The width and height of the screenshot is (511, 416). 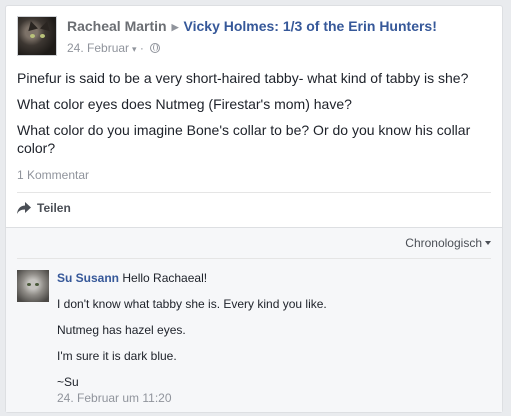 What do you see at coordinates (165, 278) in the screenshot?
I see `comment-text: Hello Rachaeal!` at bounding box center [165, 278].